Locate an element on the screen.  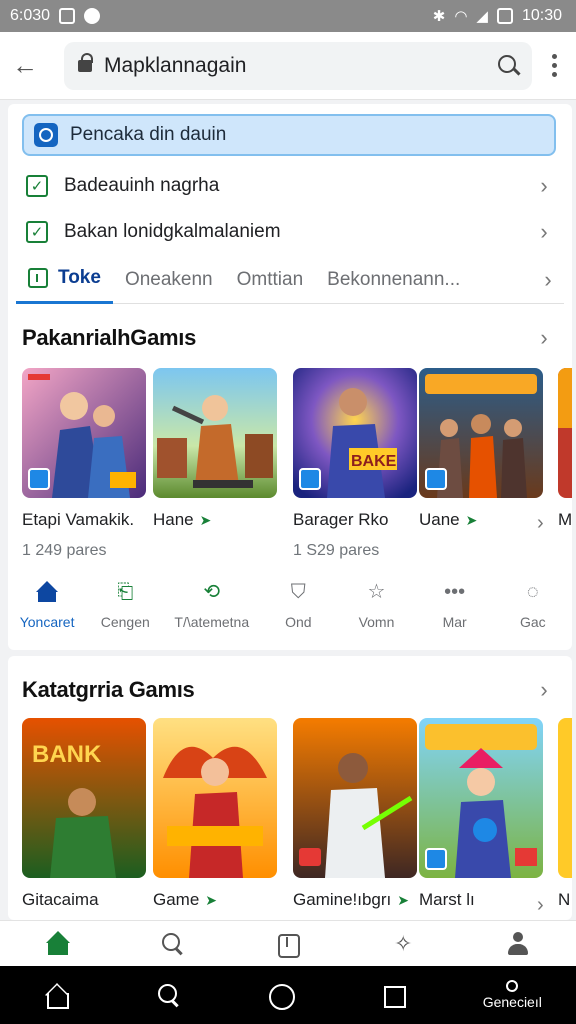
tab-label: Oneakenn is located at coordinates (168, 279).